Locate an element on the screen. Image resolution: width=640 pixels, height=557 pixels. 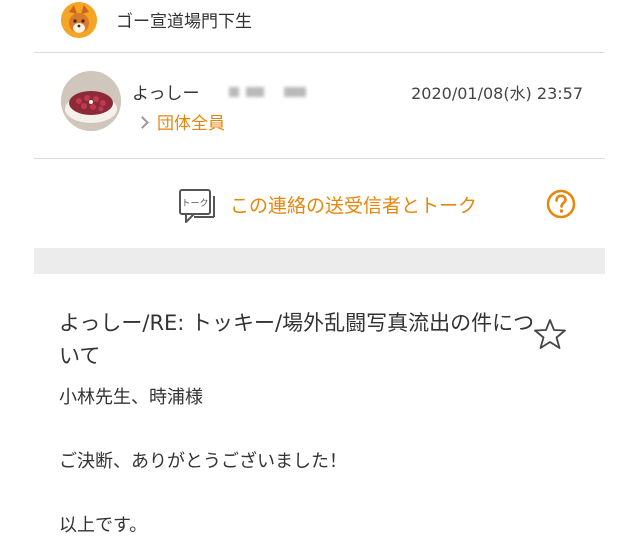
message-body-line: ご決断、ありがとうございました！ is located at coordinates (203, 461).